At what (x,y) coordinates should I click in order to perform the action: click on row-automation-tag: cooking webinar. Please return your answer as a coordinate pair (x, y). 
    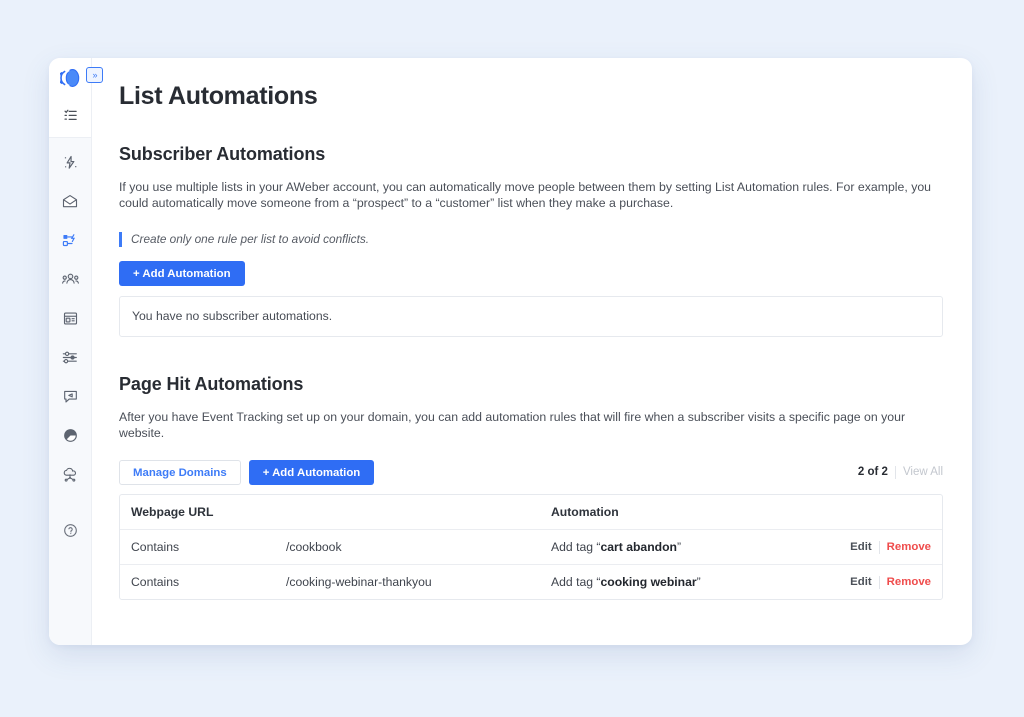
    Looking at the image, I should click on (648, 582).